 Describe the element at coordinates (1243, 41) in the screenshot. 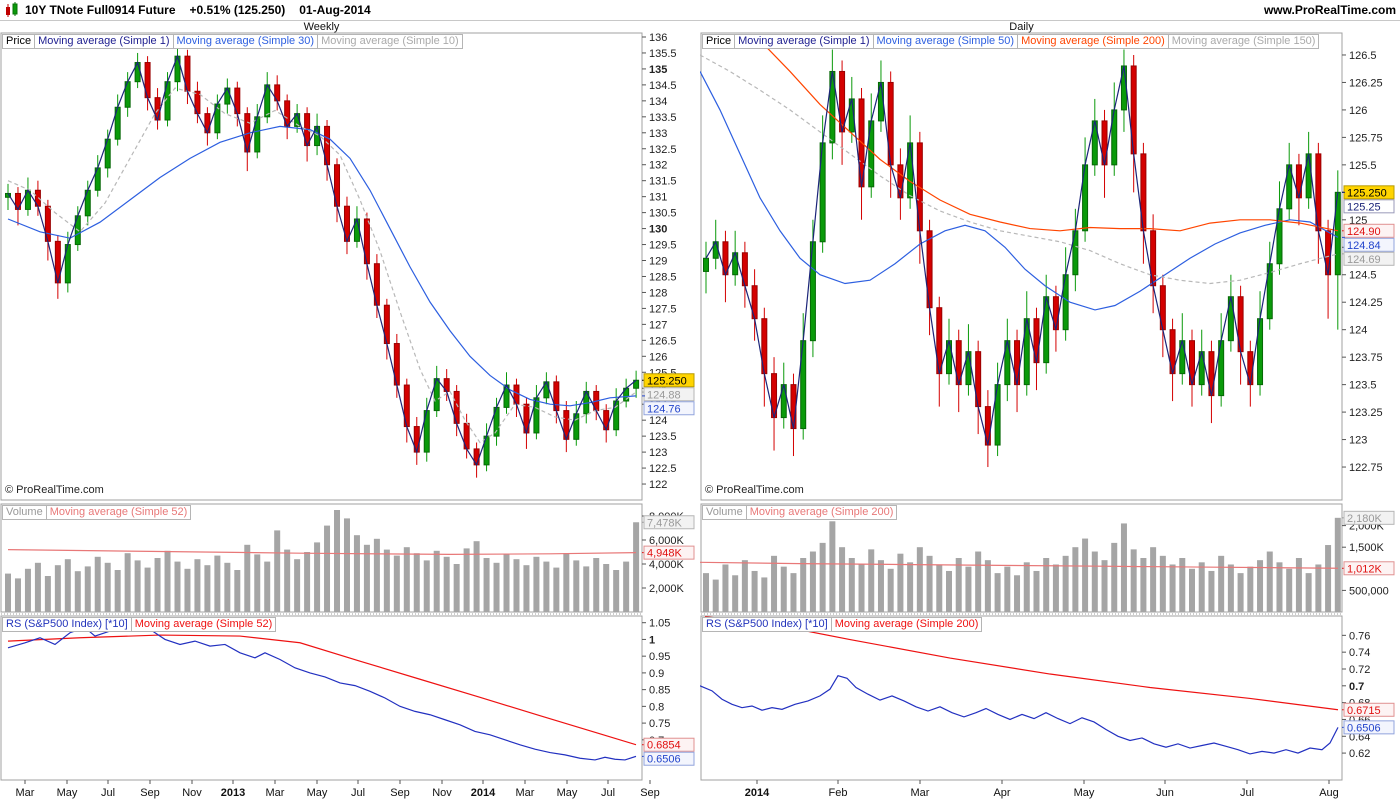

I see `legend-item: Moving average (Simple 150)` at that location.